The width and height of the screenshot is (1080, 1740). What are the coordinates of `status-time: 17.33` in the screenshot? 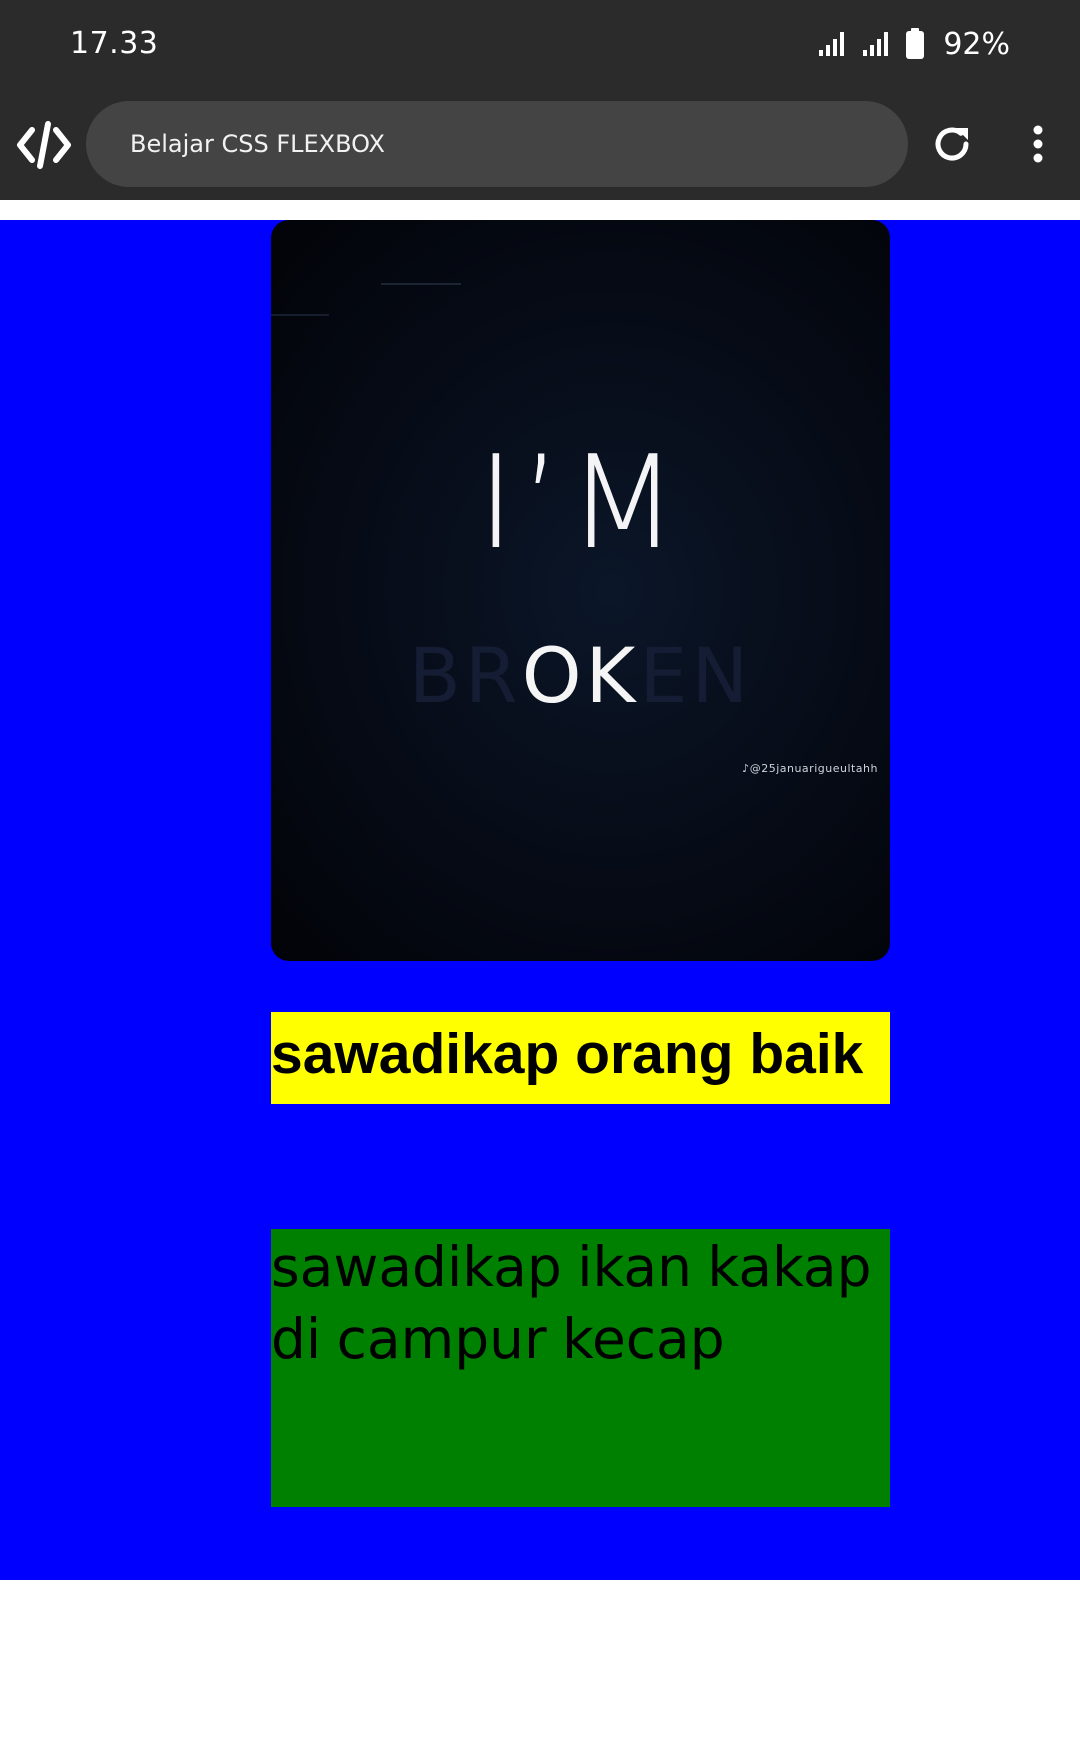 It's located at (114, 43).